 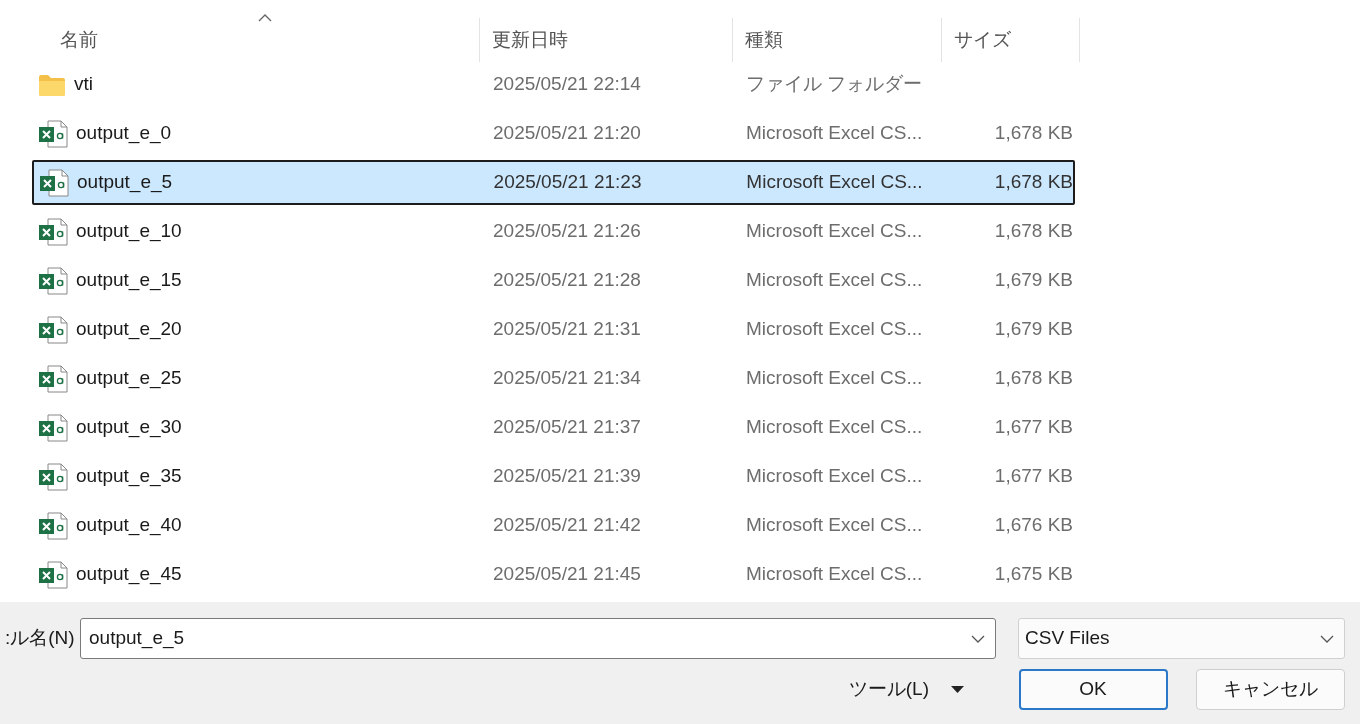 I want to click on file-row: output_e_5 2025/05/21 21:23 Microsoft Excel CS... 1,678 KB, so click(x=553, y=182).